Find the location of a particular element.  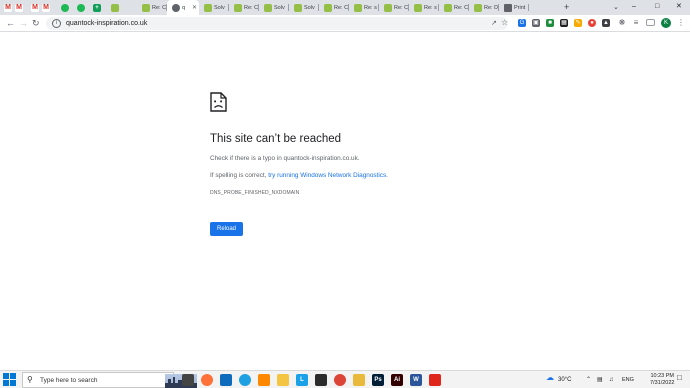

reload-button: Reload is located at coordinates (226, 229).